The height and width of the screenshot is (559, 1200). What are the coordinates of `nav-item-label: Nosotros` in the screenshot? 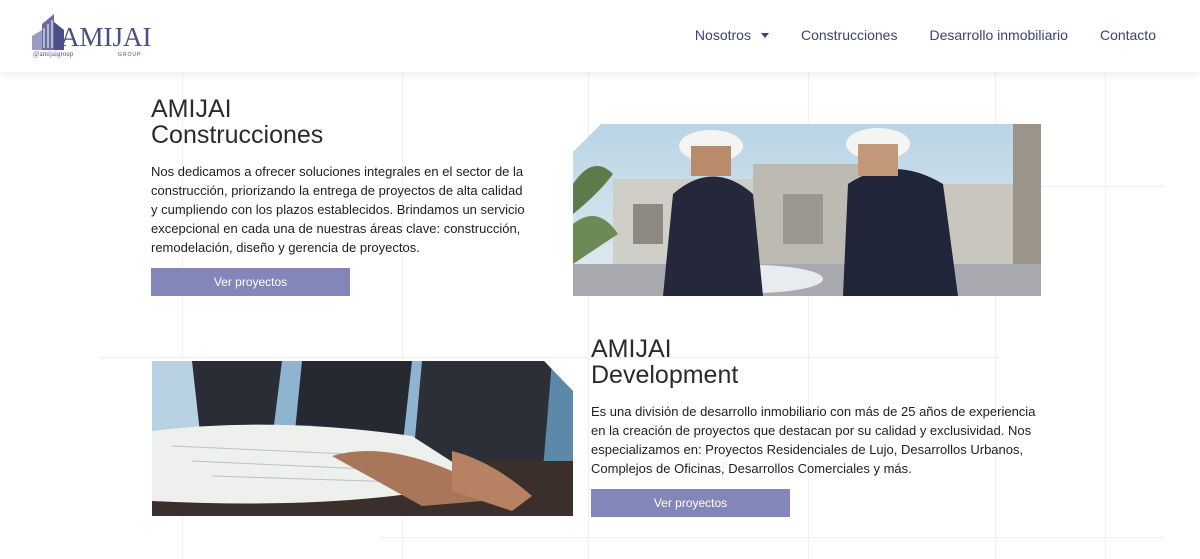 It's located at (722, 35).